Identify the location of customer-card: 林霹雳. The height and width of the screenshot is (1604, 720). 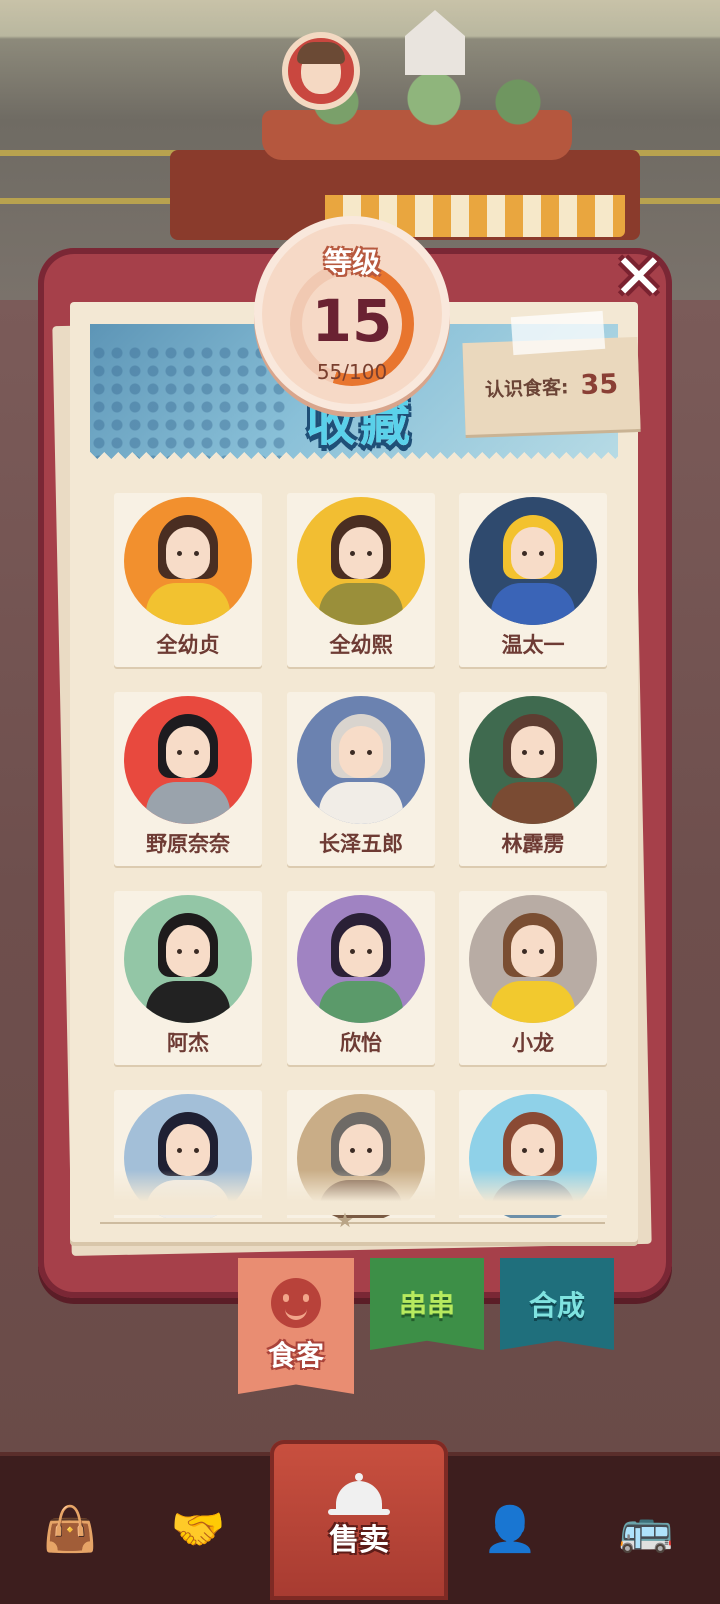
(533, 779).